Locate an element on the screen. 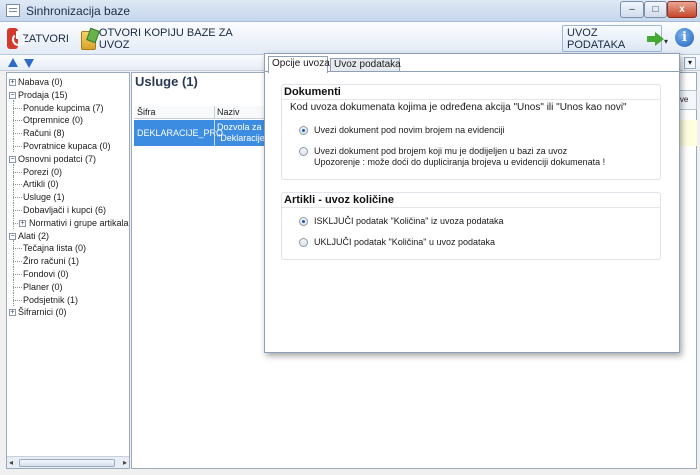 The height and width of the screenshot is (475, 700). tree-item-label: Povratnice kupaca (0) is located at coordinates (67, 145).